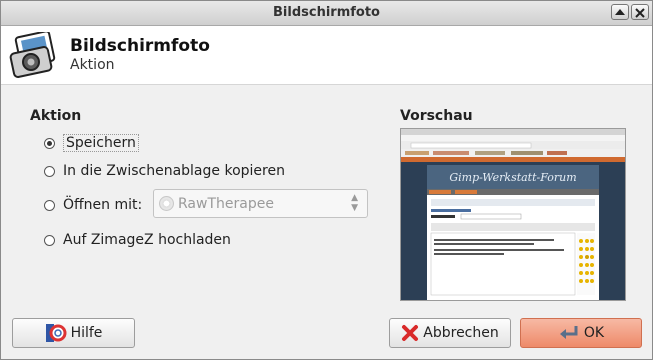 This screenshot has width=653, height=360. I want to click on action-heading: Aktion, so click(56, 116).